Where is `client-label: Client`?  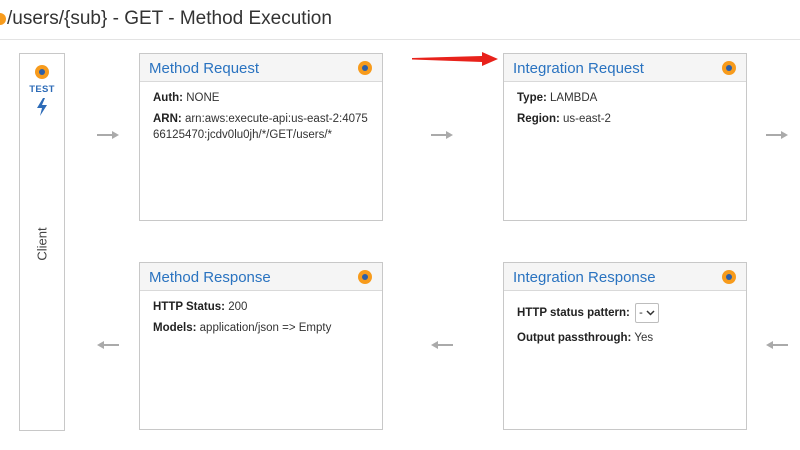
client-label: Client is located at coordinates (42, 244).